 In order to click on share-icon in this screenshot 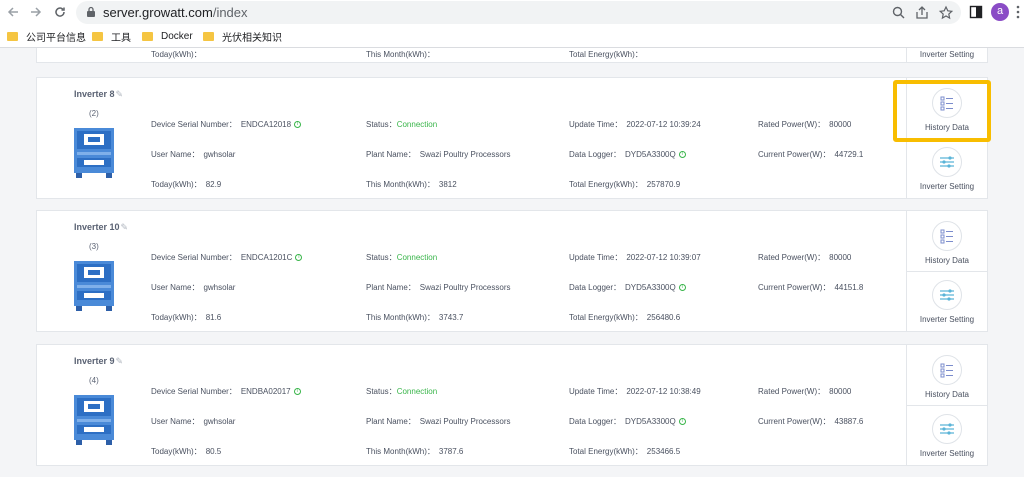, I will do `click(922, 13)`.